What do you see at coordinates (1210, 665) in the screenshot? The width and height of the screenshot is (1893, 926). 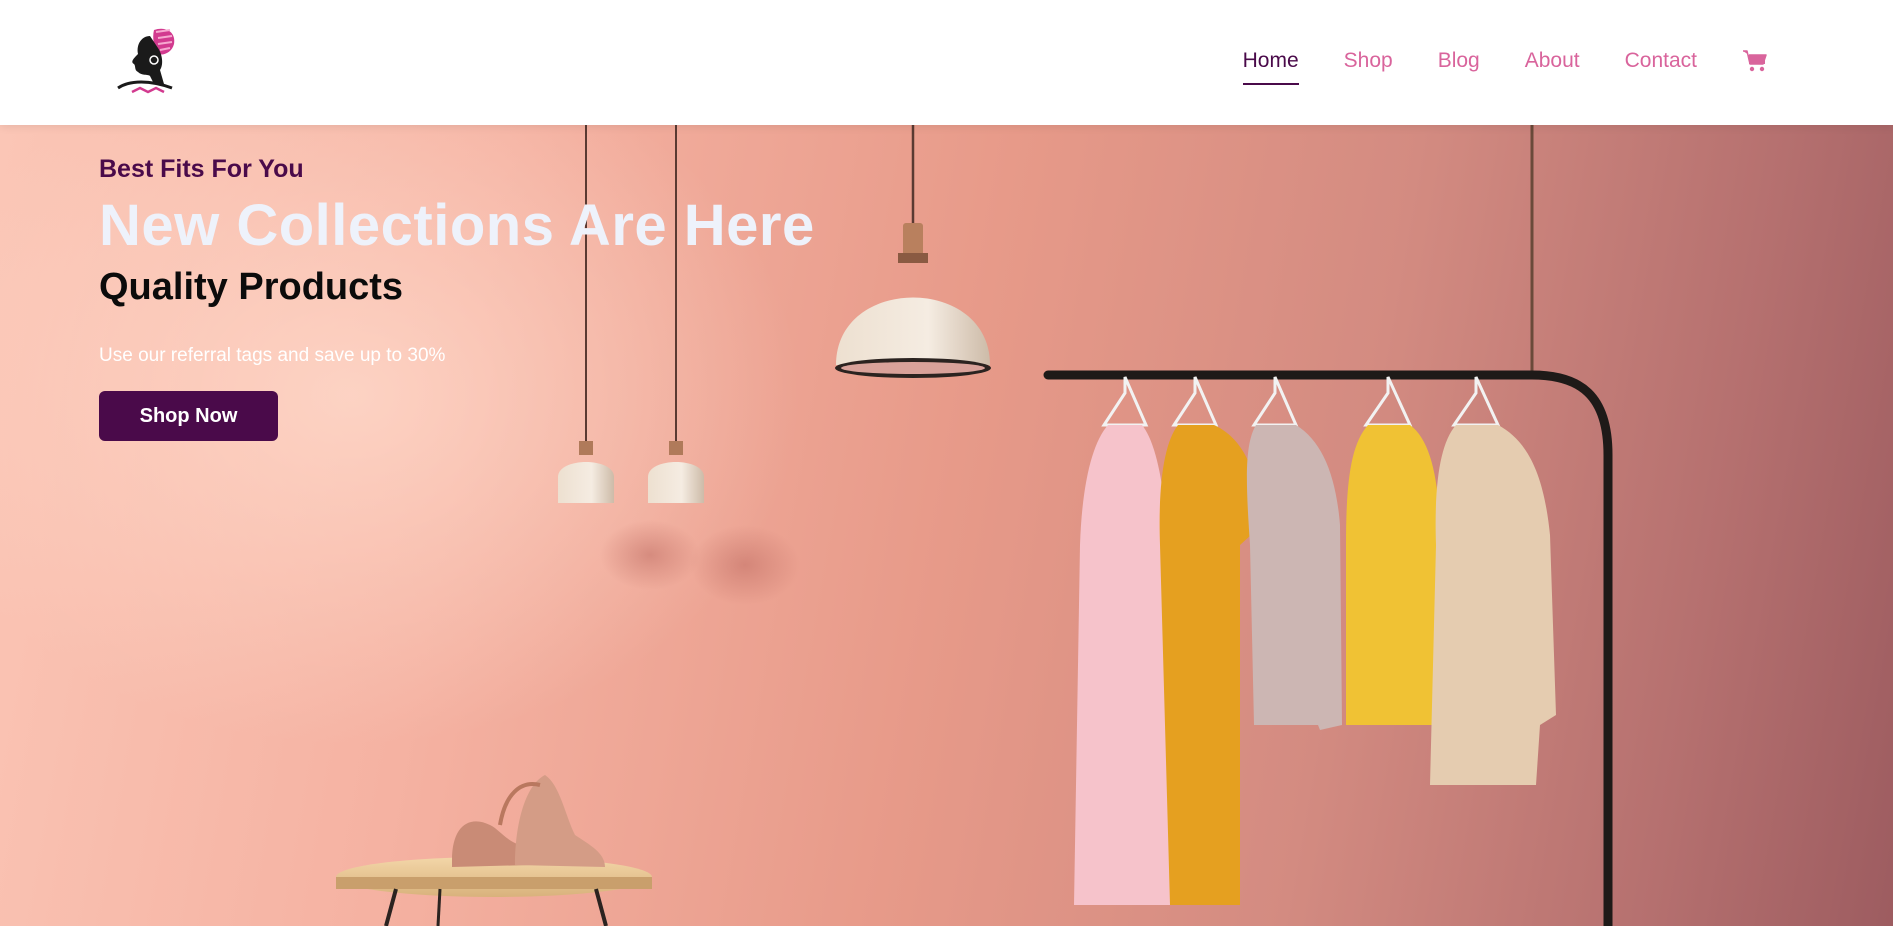 I see `garment-mustard-dress` at bounding box center [1210, 665].